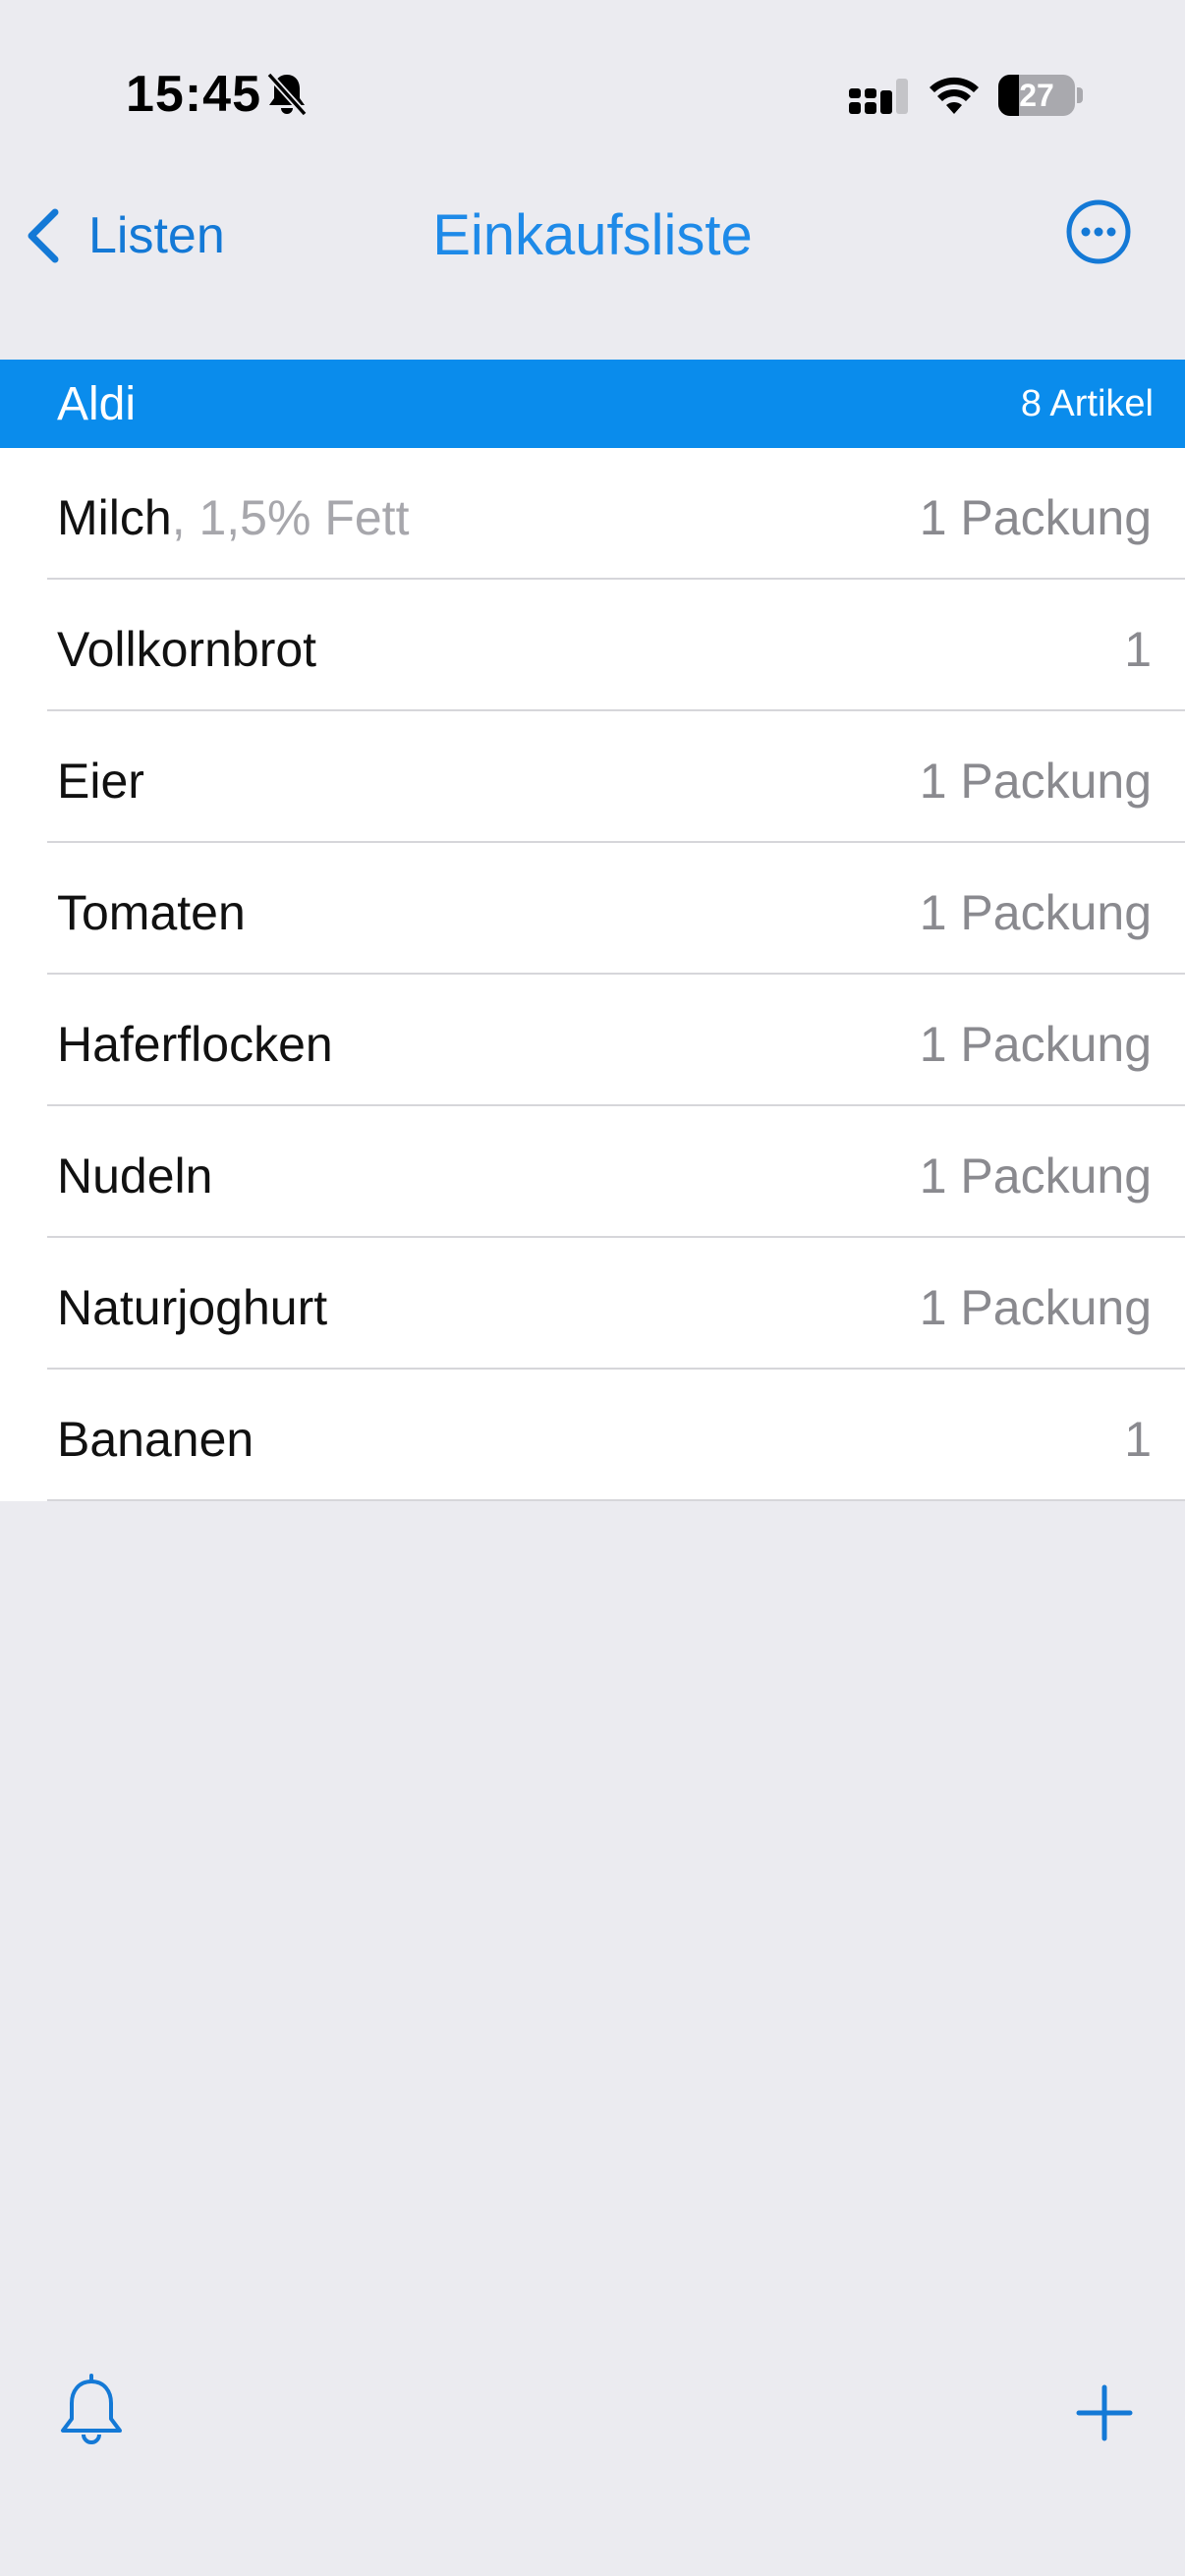  I want to click on list-item: Milch, 1,5% Fett 1 Packung, so click(592, 514).